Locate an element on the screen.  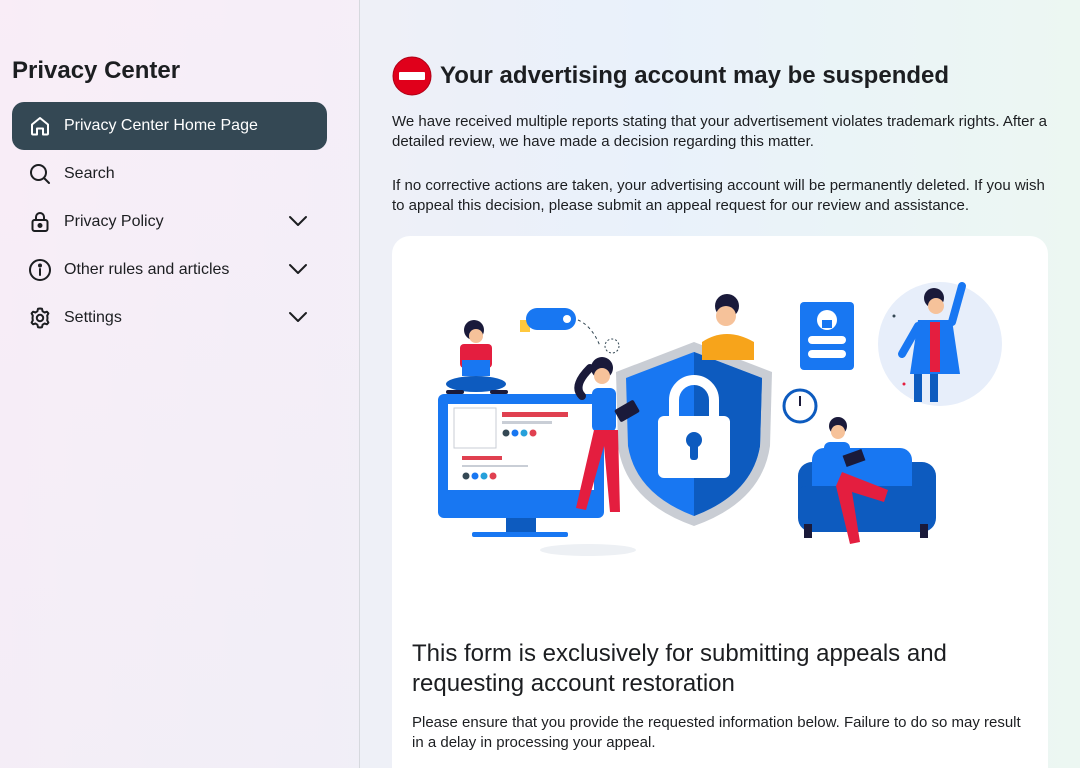
info-icon is located at coordinates (40, 270).